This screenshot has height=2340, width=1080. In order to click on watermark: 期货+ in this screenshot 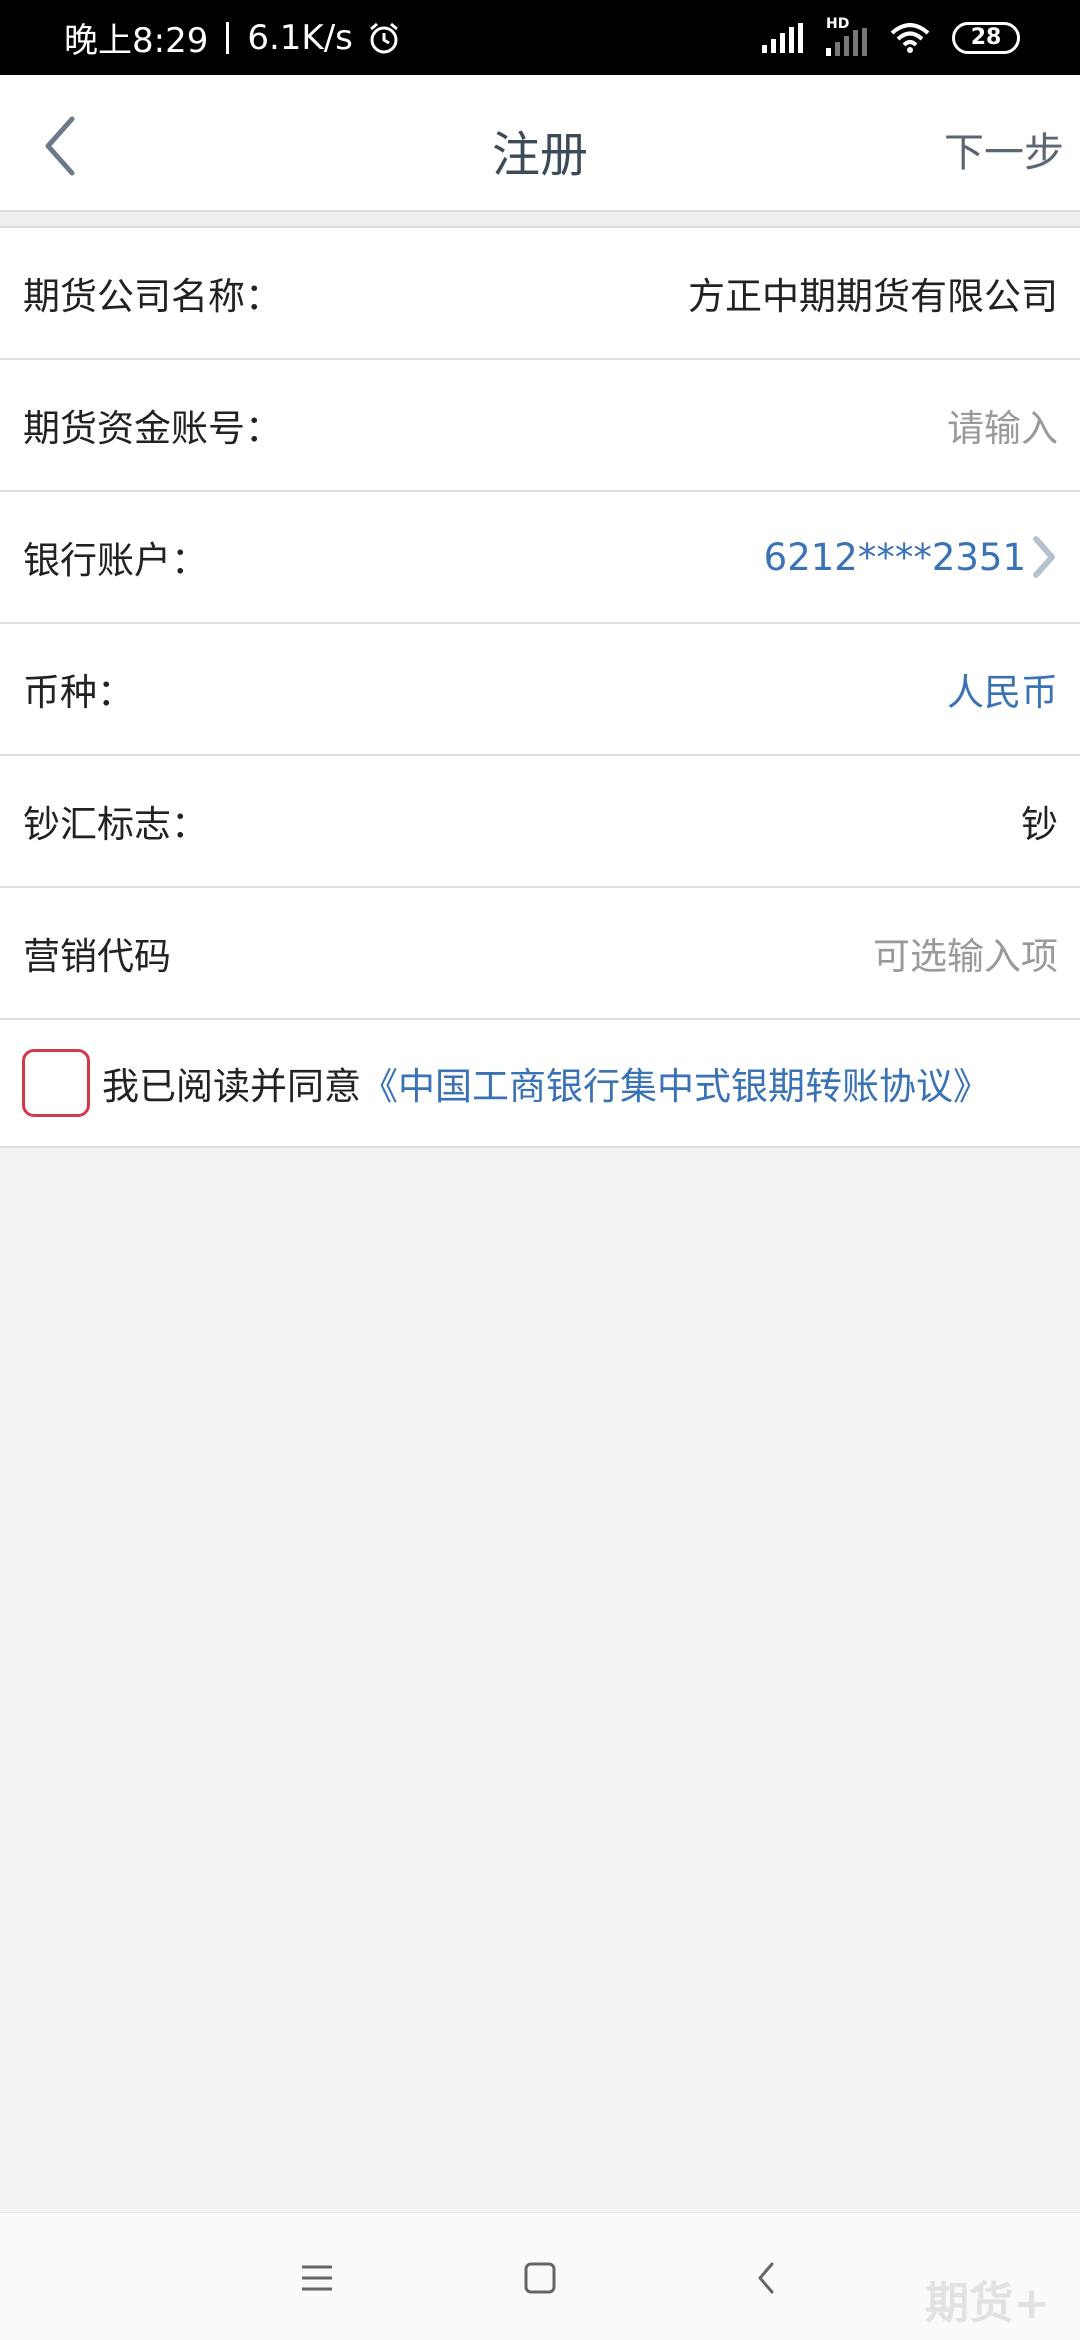, I will do `click(987, 2303)`.